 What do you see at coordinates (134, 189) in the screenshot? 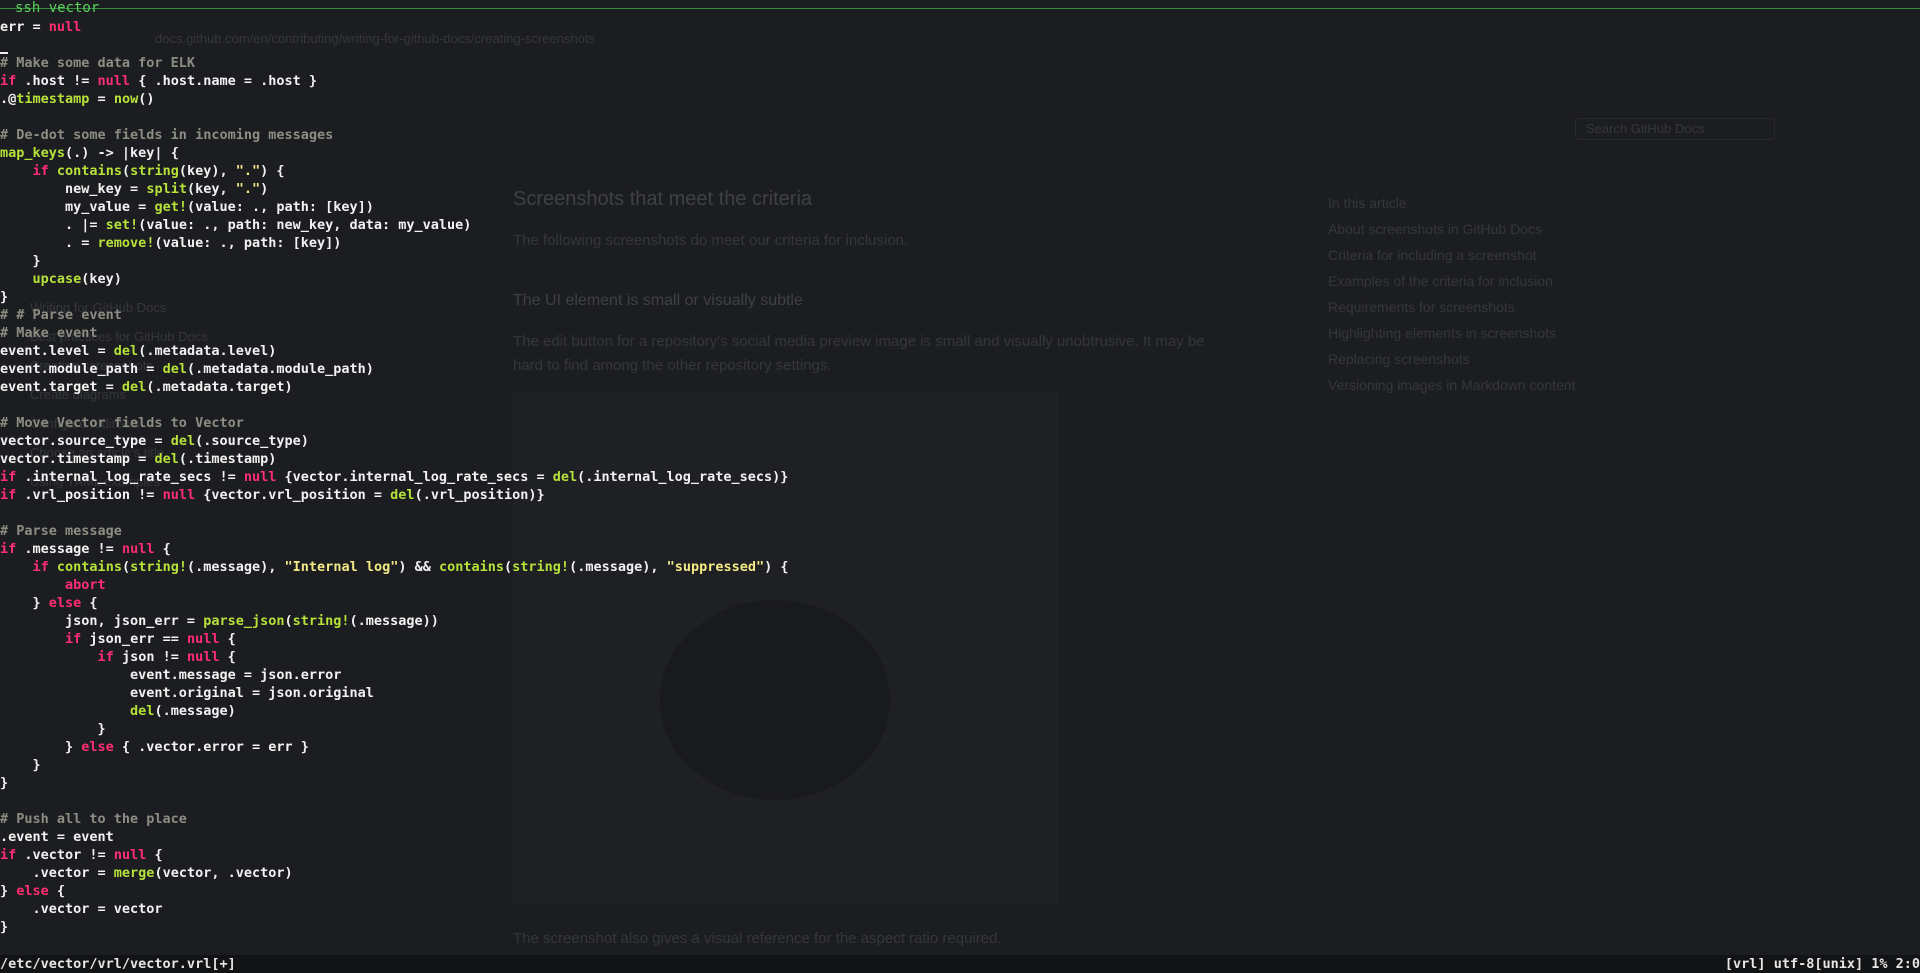
I see `code-line: new_key = split(key, ".")` at bounding box center [134, 189].